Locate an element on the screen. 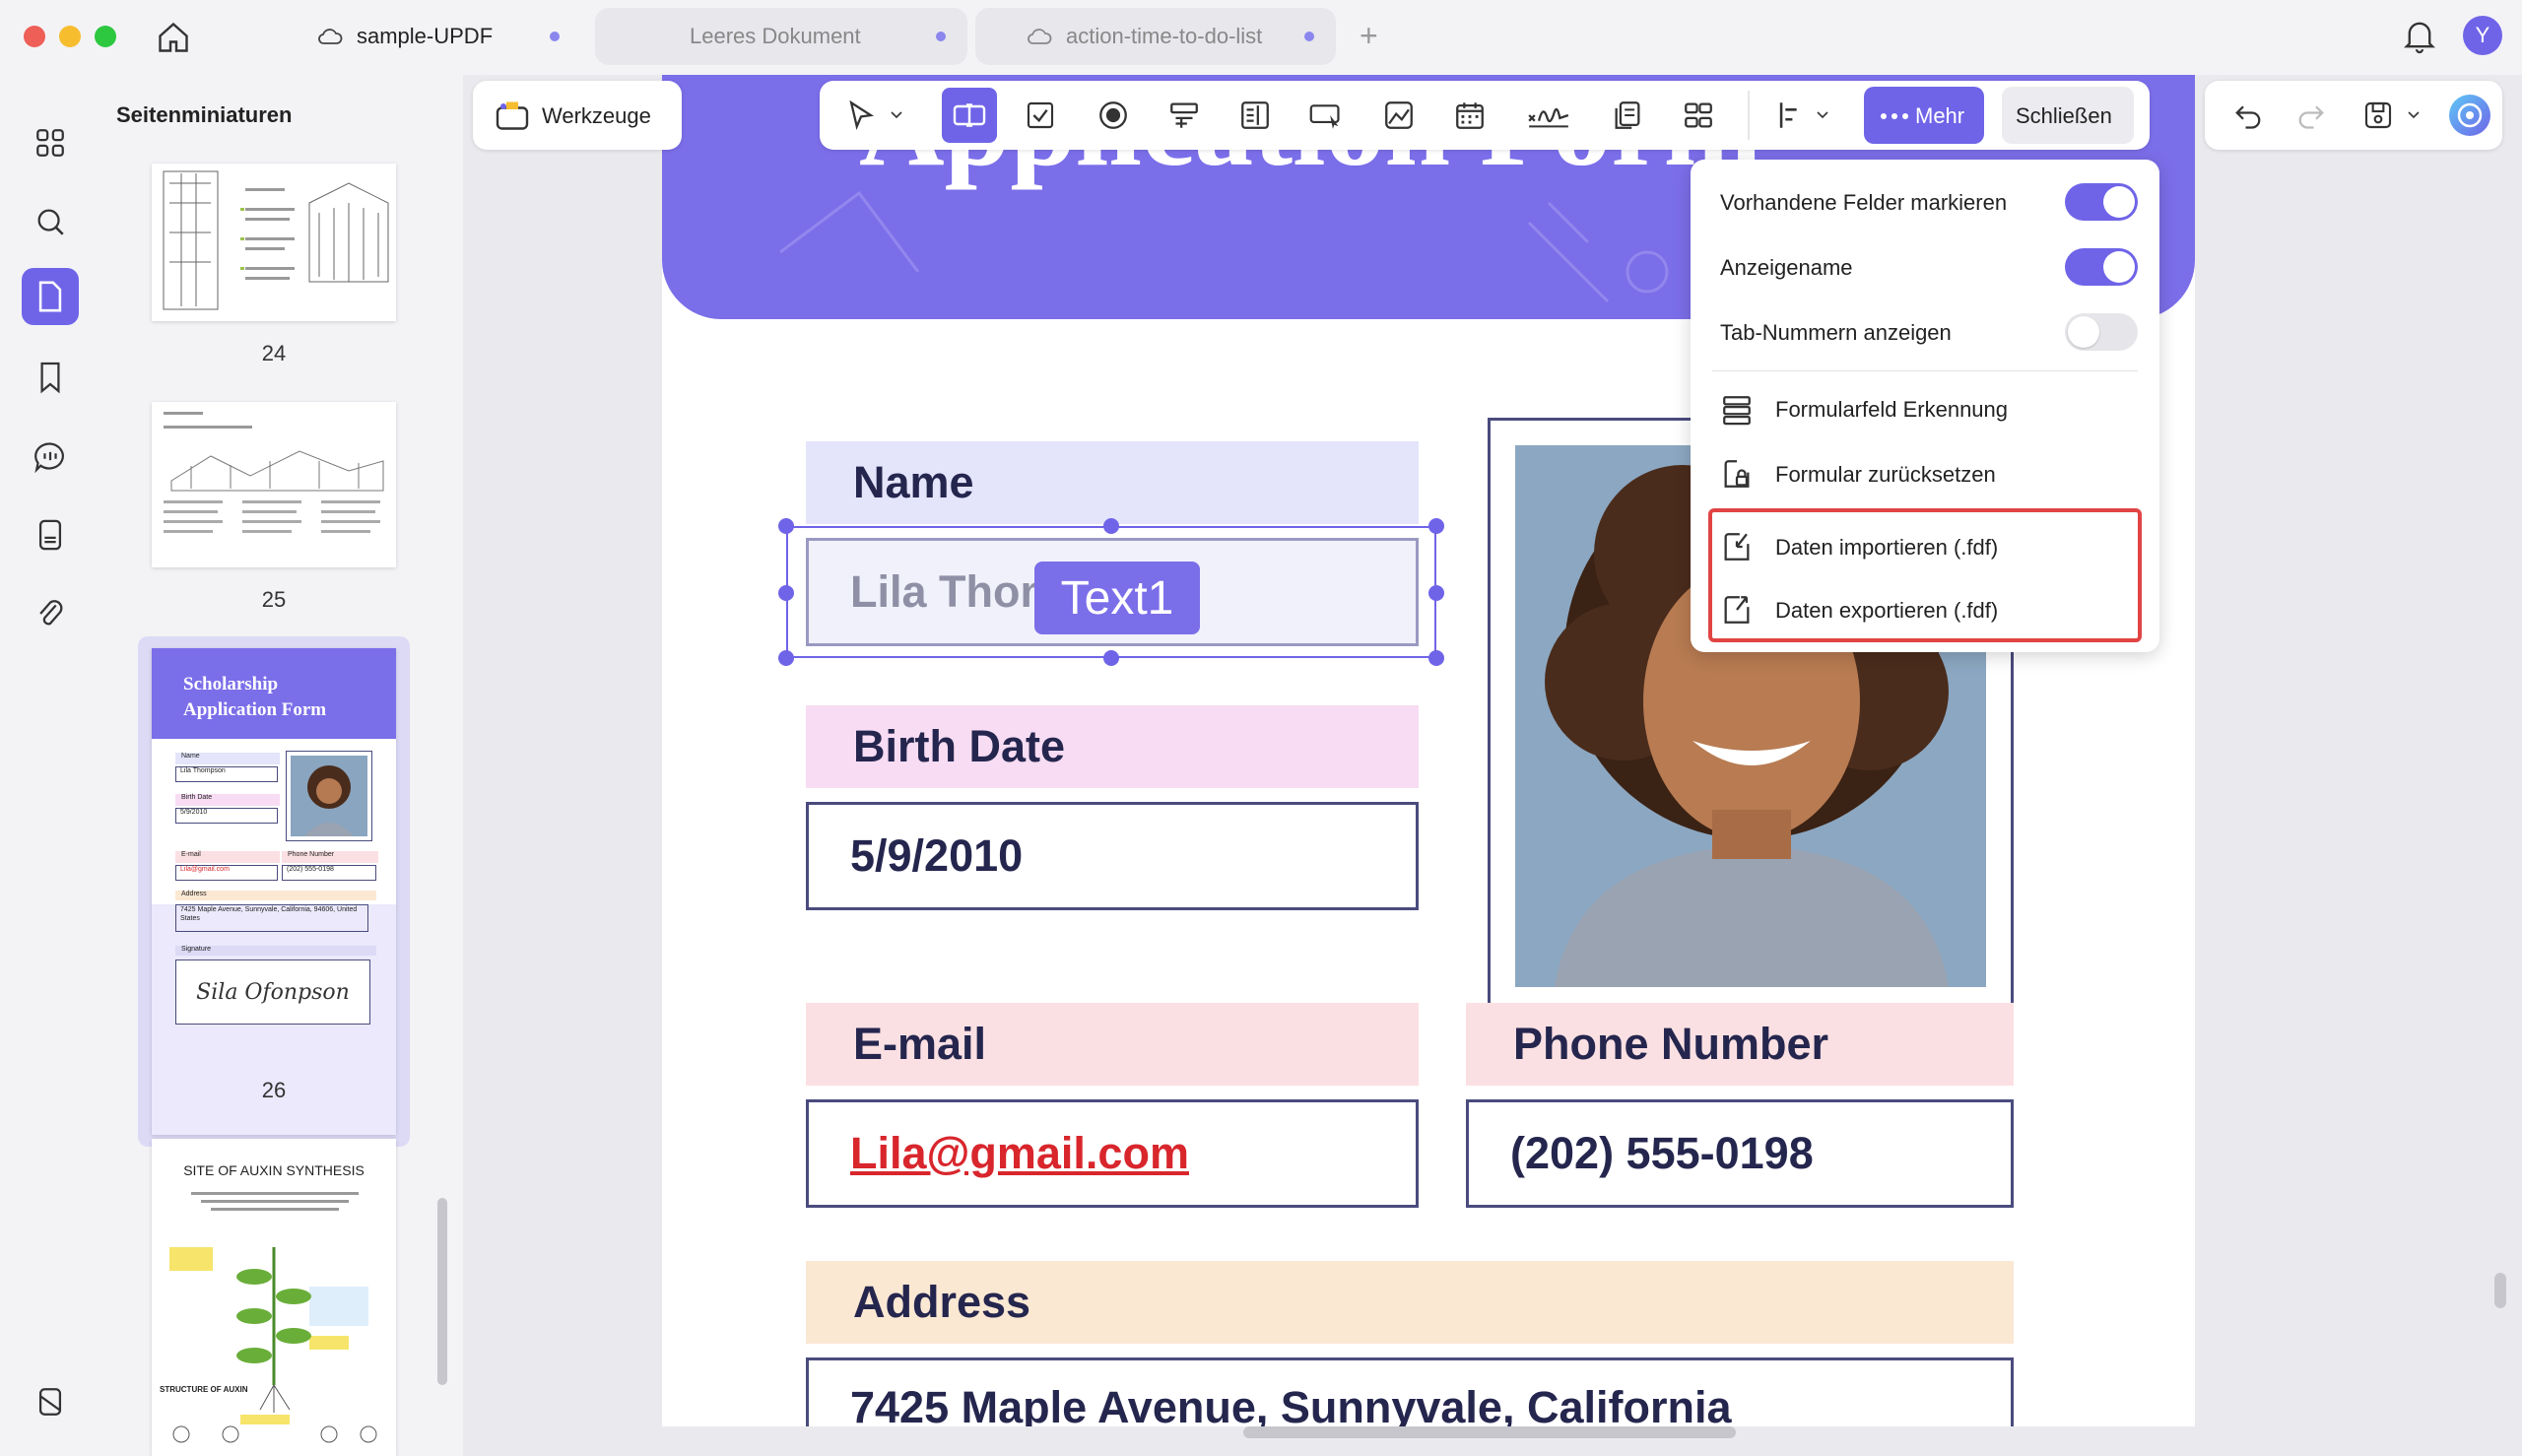 The image size is (2522, 1456). close-form-button: Schließen is located at coordinates (2068, 115).